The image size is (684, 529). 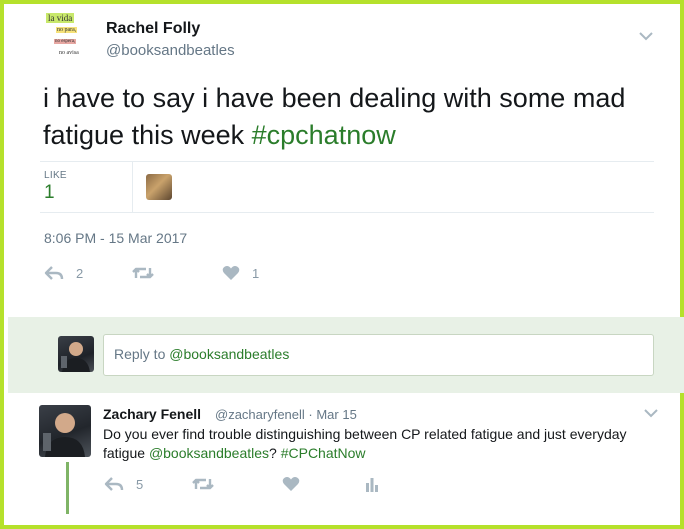 I want to click on reply-tweet-like-button, so click(x=291, y=484).